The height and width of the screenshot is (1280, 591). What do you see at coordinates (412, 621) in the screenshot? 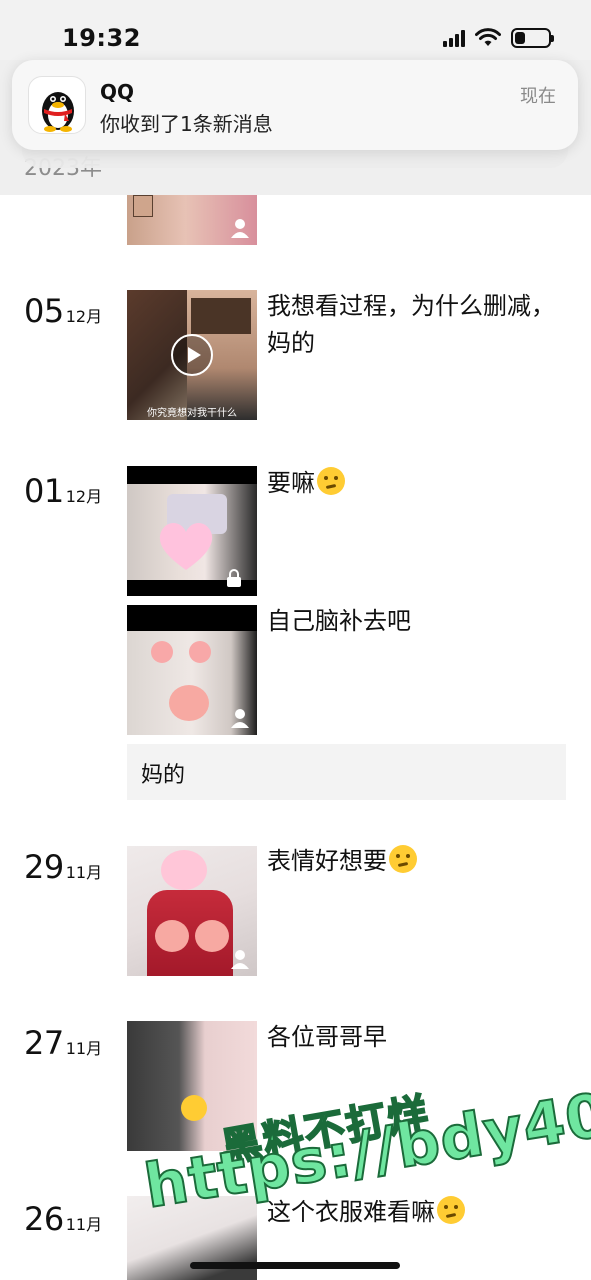
I see `post-caption: 自己脑补去吧` at bounding box center [412, 621].